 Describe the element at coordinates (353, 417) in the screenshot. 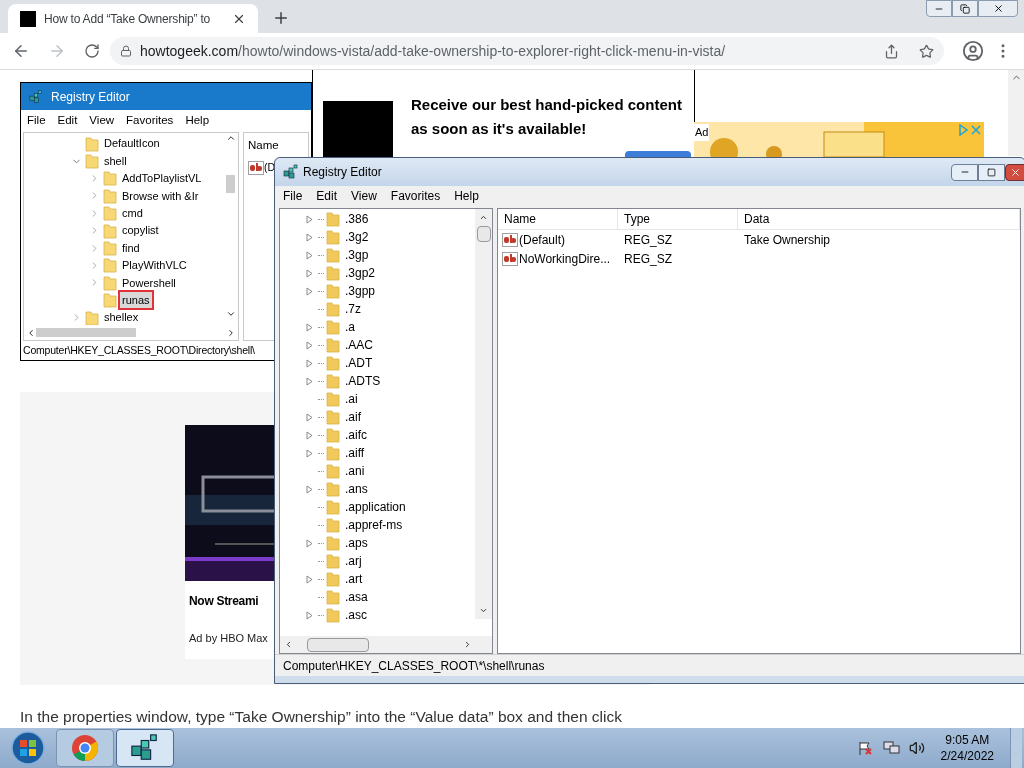

I see `tree-item: .aif` at that location.